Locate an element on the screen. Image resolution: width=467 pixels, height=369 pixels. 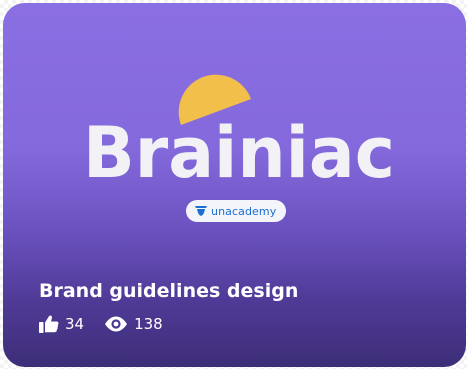
eye-icon is located at coordinates (116, 324).